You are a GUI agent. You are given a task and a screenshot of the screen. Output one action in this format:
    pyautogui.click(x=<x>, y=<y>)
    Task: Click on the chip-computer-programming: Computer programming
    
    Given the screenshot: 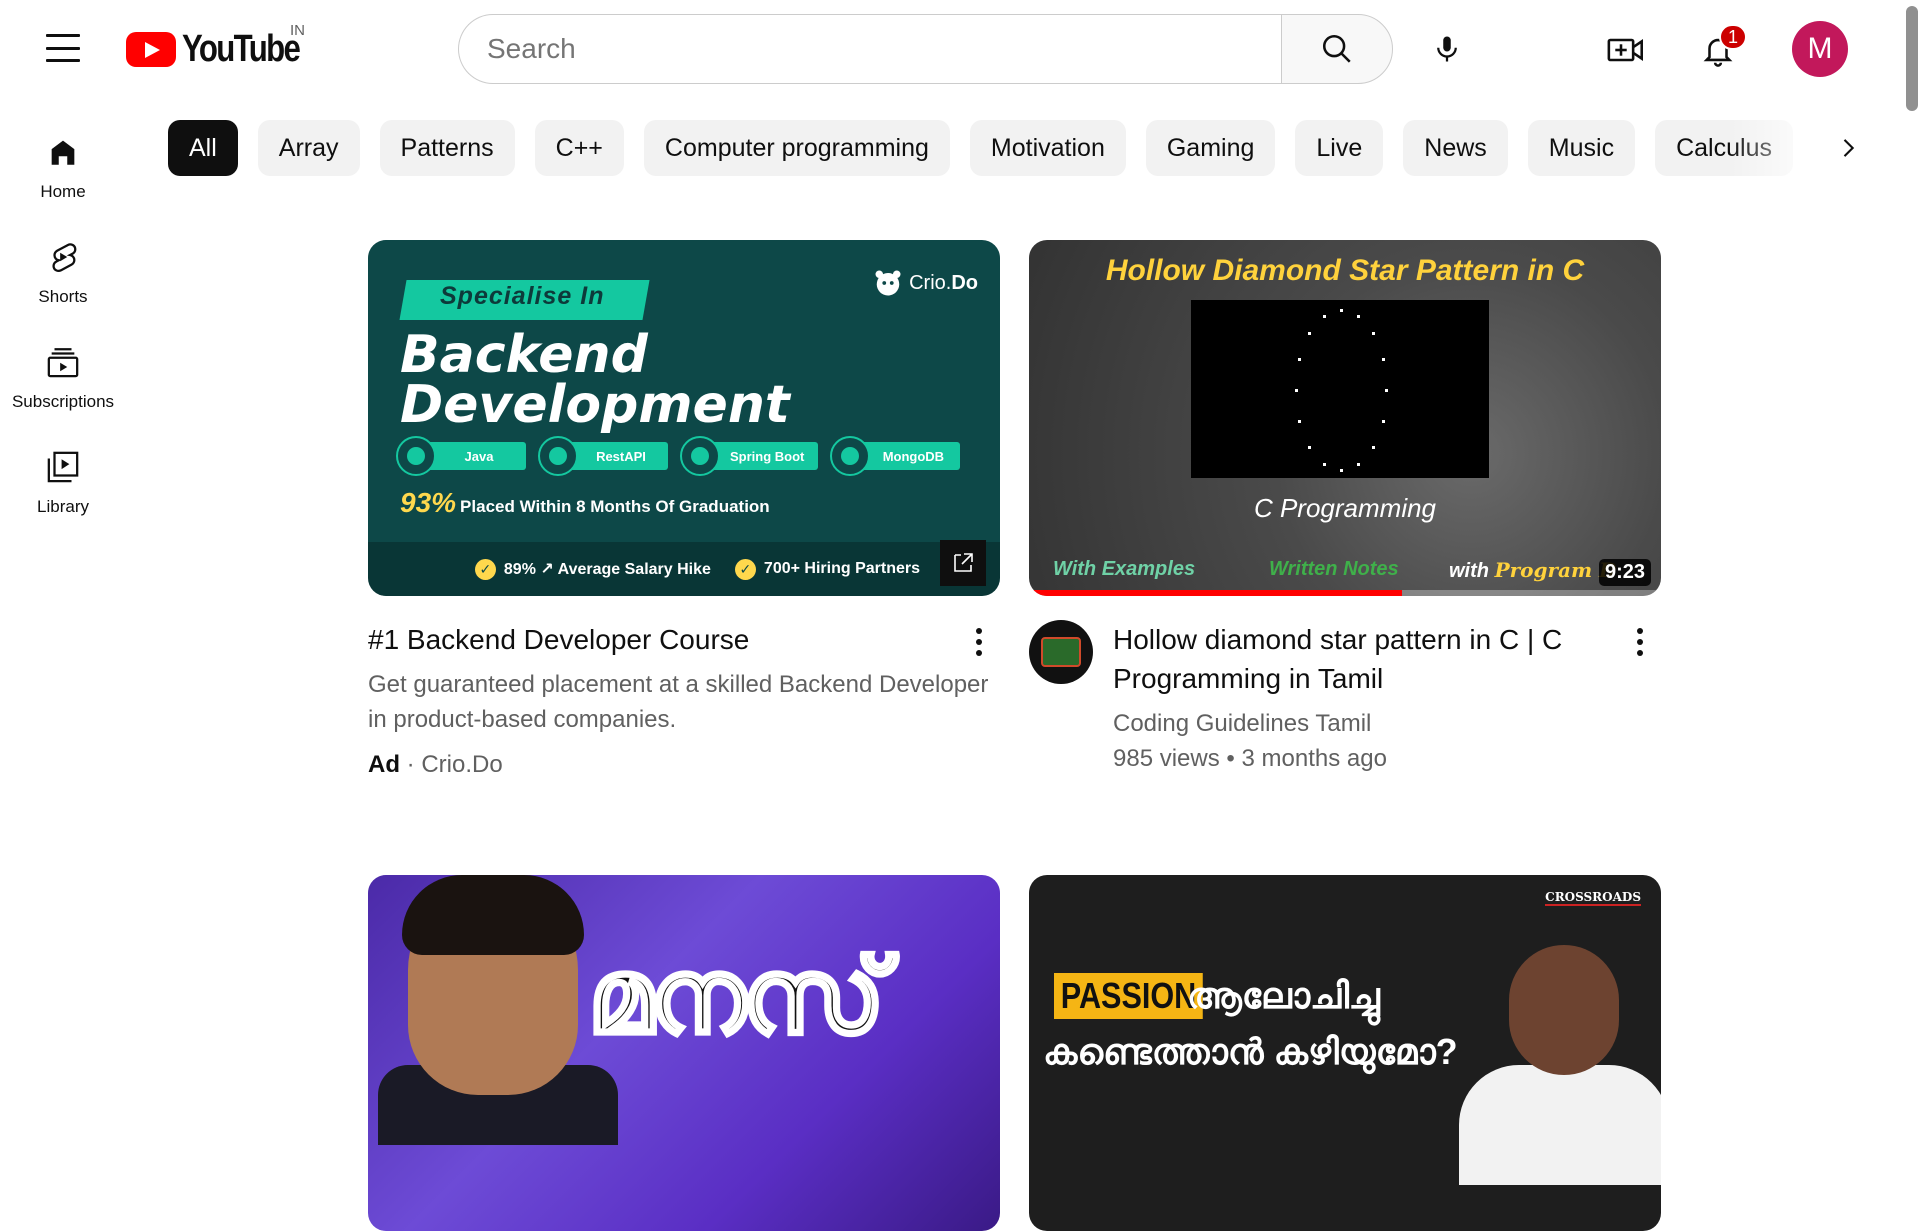 What is the action you would take?
    pyautogui.click(x=796, y=148)
    